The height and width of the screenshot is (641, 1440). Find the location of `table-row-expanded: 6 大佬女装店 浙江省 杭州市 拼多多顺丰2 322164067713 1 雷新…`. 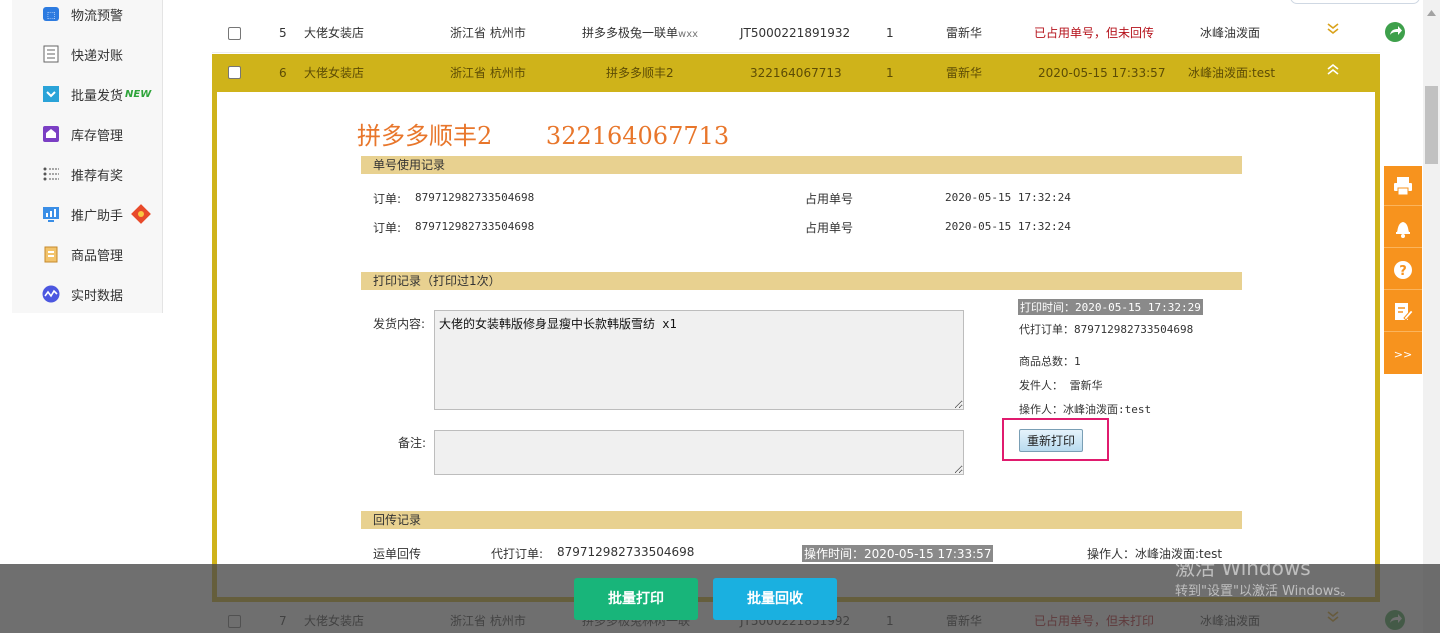

table-row-expanded: 6 大佬女装店 浙江省 杭州市 拼多多顺丰2 322164067713 1 雷新… is located at coordinates (796, 73).